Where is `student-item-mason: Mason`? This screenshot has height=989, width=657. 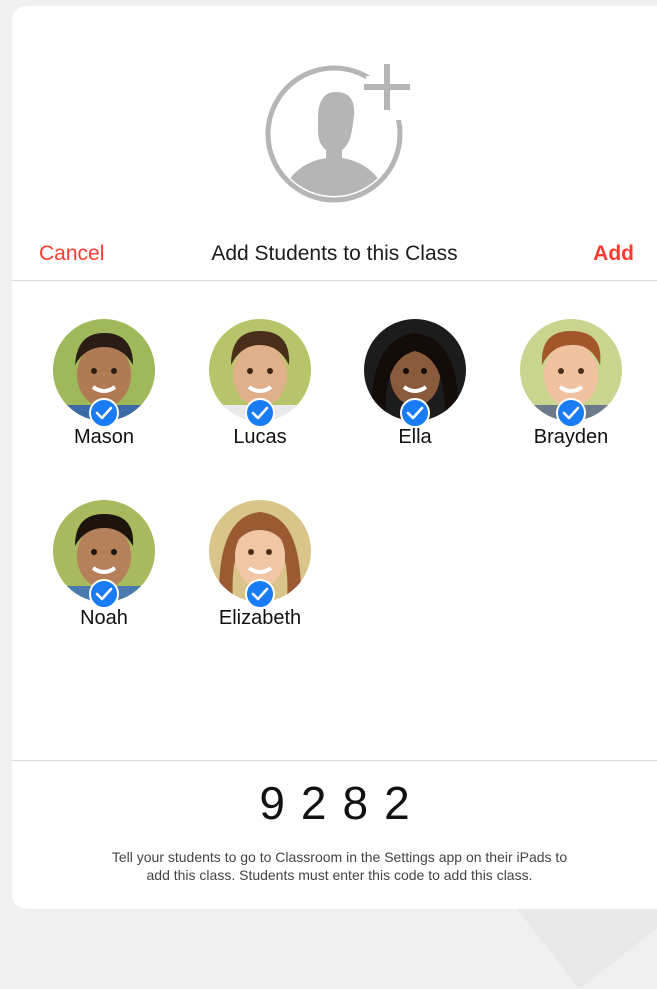
student-item-mason: Mason is located at coordinates (104, 384).